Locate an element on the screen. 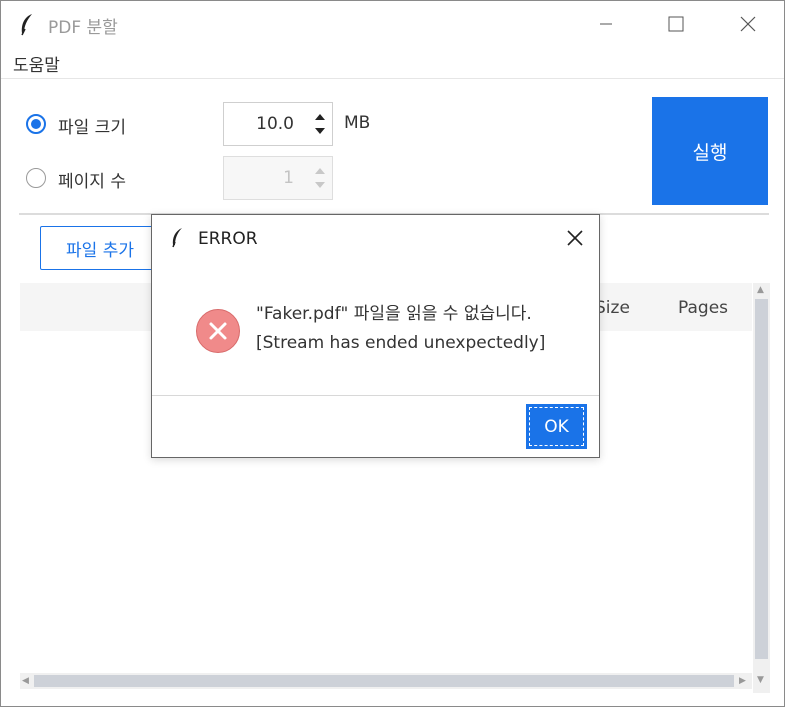  maximize-icon is located at coordinates (676, 24).